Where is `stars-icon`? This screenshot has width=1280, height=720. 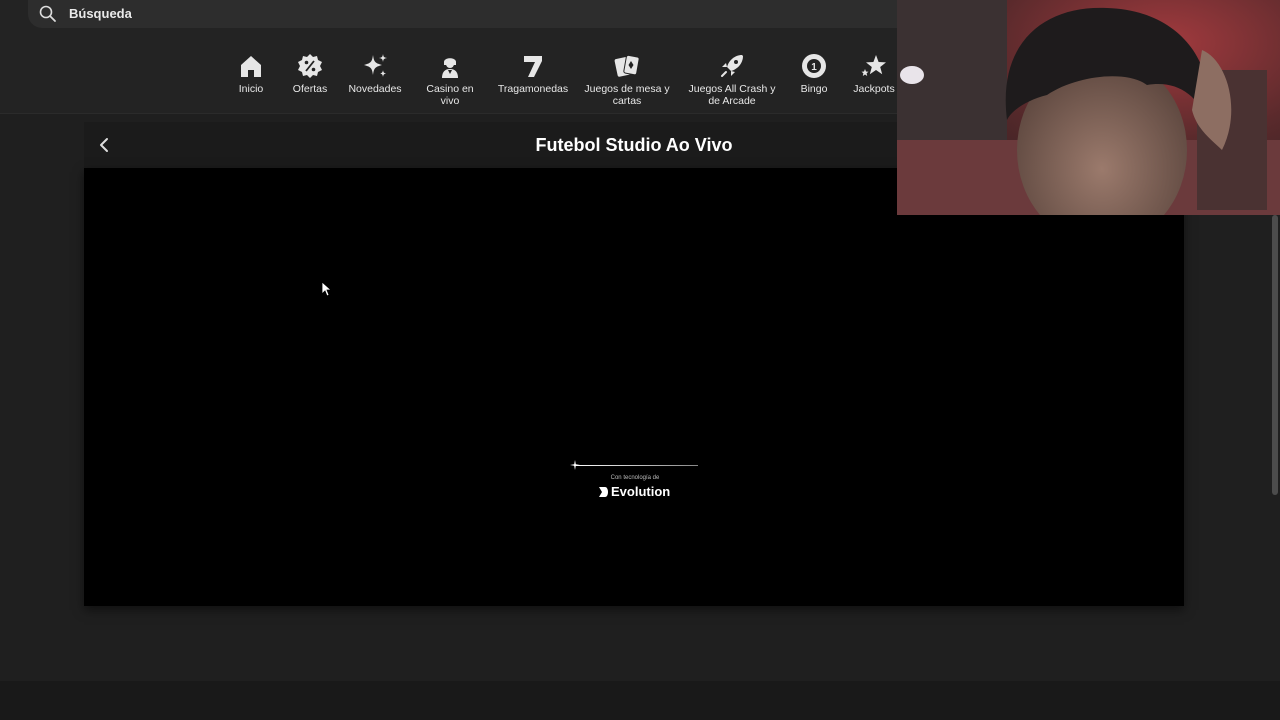
stars-icon is located at coordinates (873, 65).